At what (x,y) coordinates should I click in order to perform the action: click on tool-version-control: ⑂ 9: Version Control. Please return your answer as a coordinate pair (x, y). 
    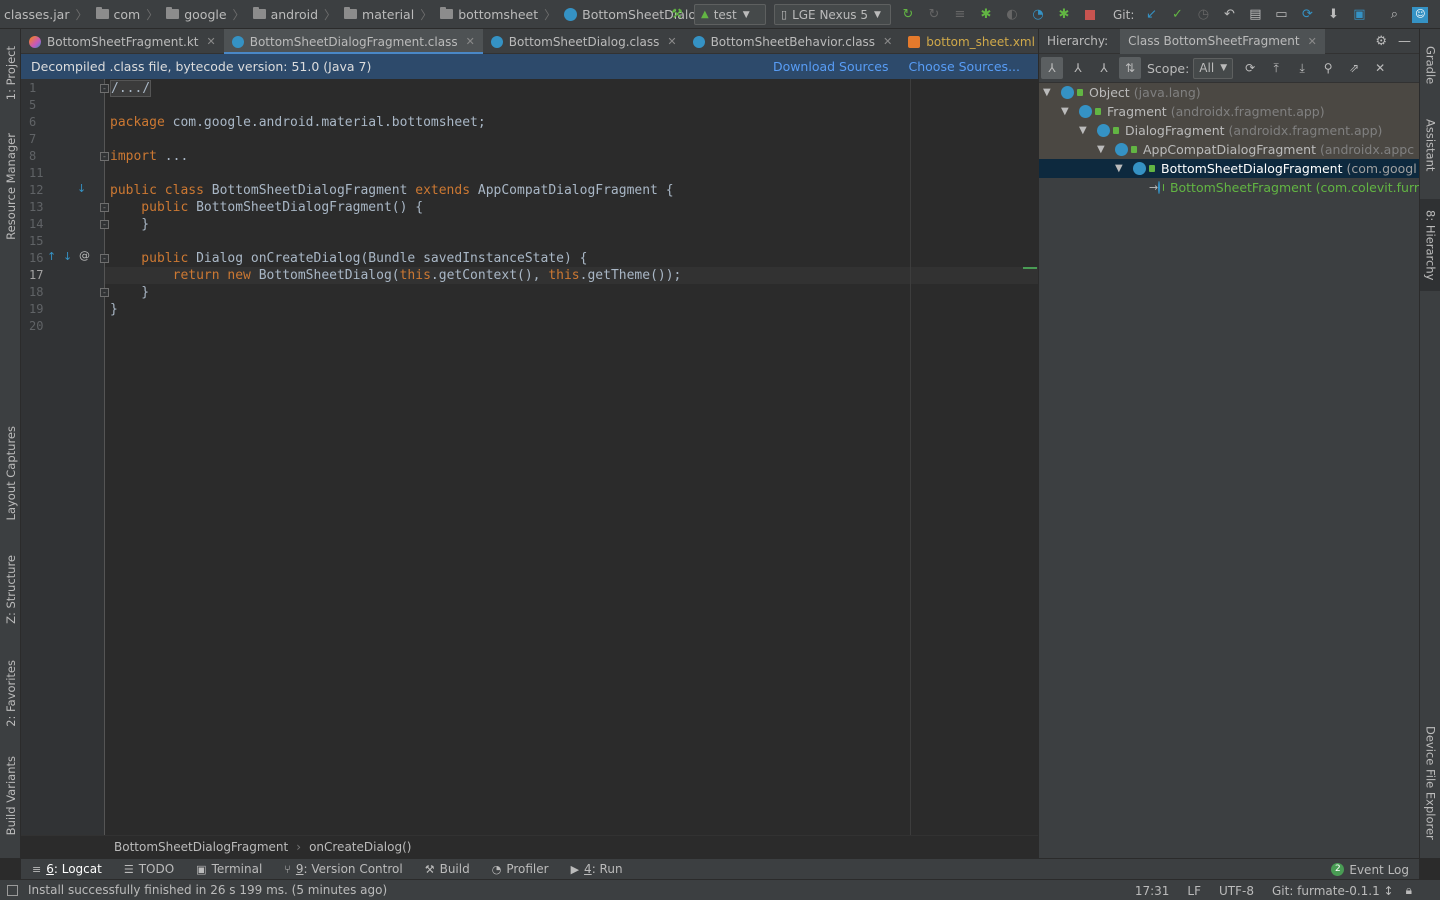
    Looking at the image, I should click on (343, 869).